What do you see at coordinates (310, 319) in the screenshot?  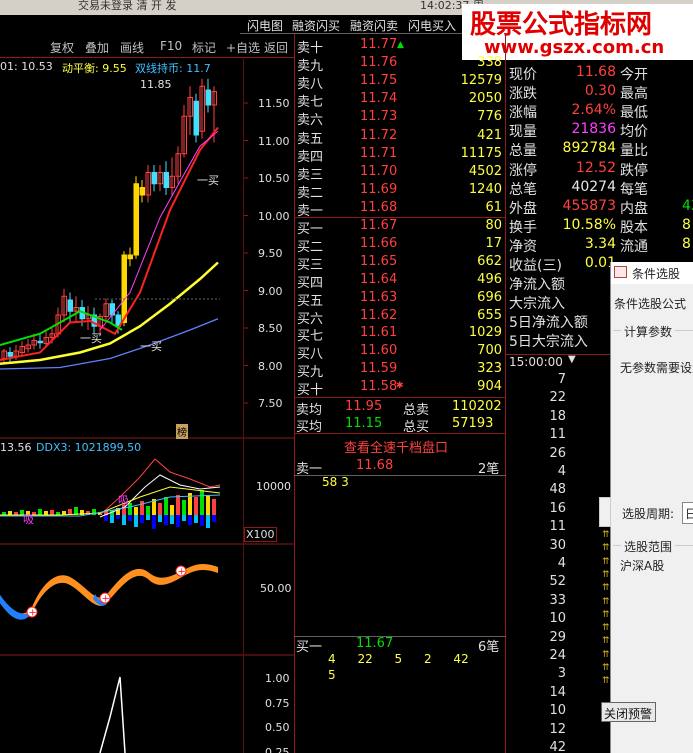 I see `bid-level-label: 买六` at bounding box center [310, 319].